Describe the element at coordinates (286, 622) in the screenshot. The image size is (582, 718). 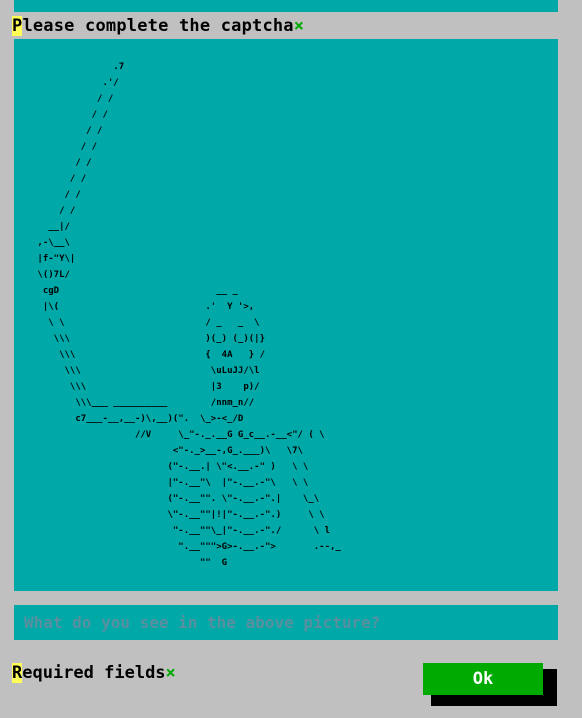
I see `captcha-answer-input` at that location.